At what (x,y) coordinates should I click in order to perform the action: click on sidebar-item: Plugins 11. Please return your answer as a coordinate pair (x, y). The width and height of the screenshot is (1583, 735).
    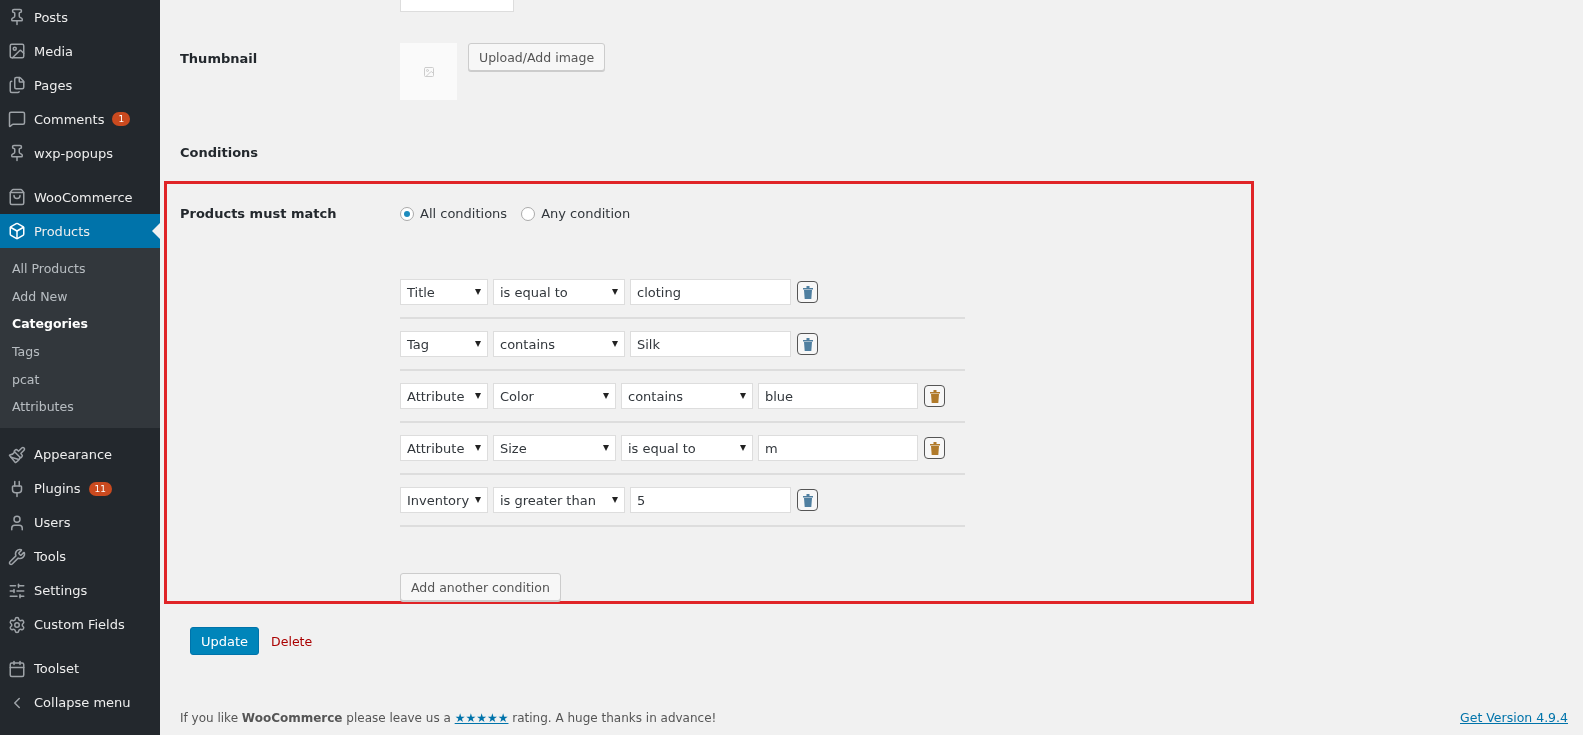
    Looking at the image, I should click on (80, 488).